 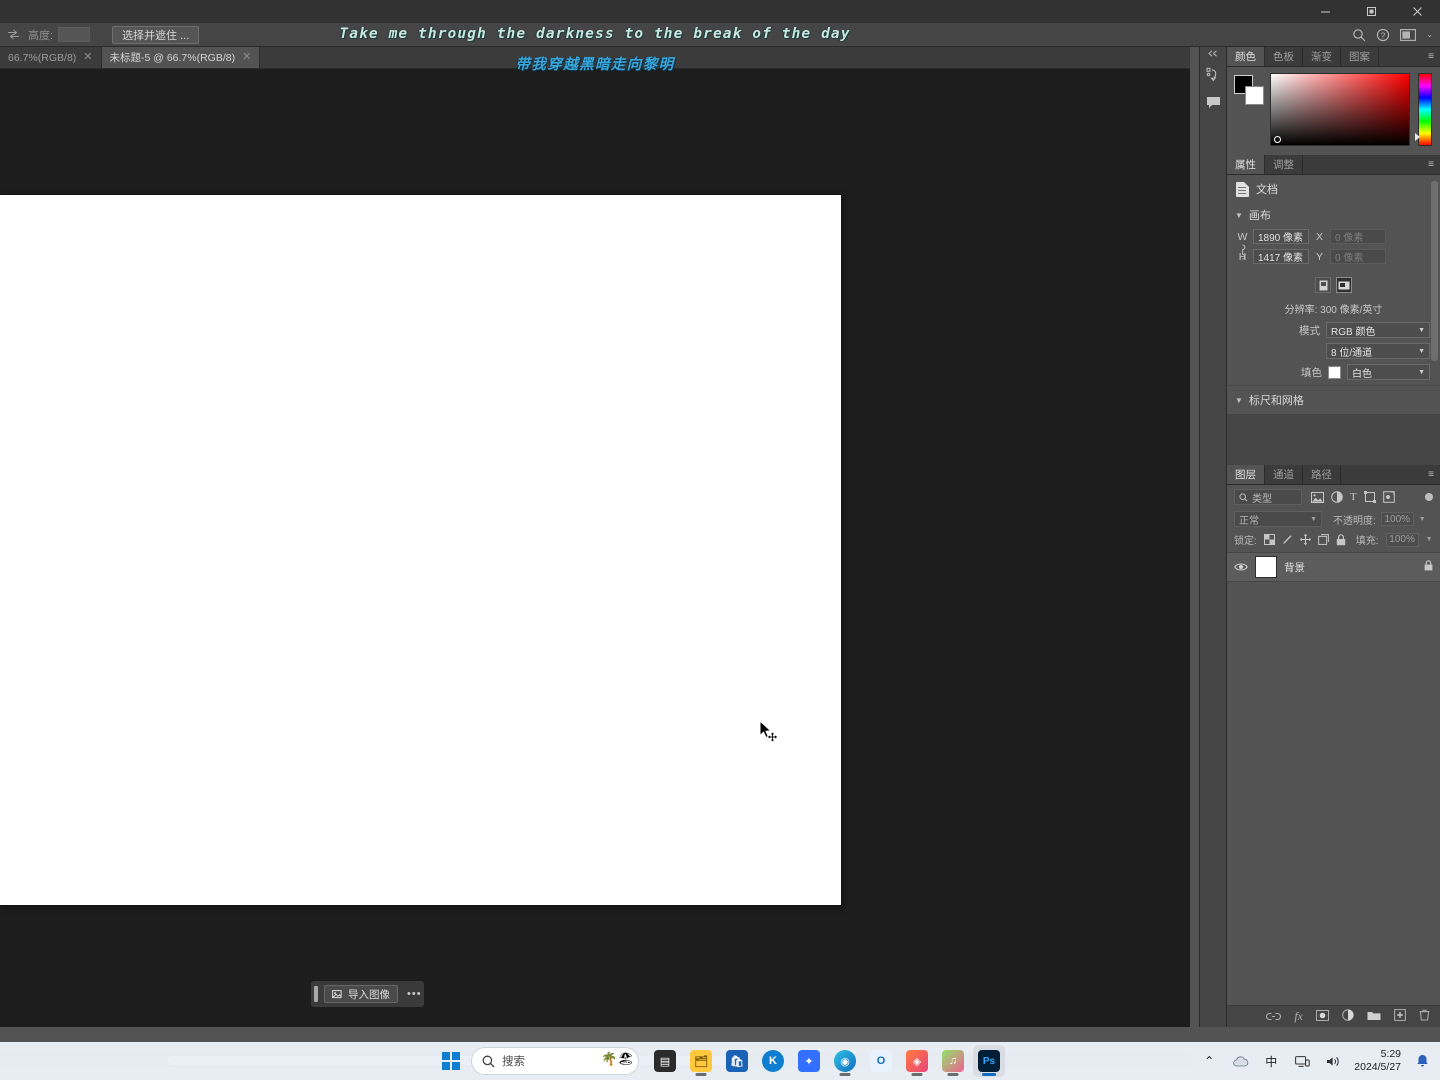 What do you see at coordinates (1408, 34) in the screenshot?
I see `workspace-icon` at bounding box center [1408, 34].